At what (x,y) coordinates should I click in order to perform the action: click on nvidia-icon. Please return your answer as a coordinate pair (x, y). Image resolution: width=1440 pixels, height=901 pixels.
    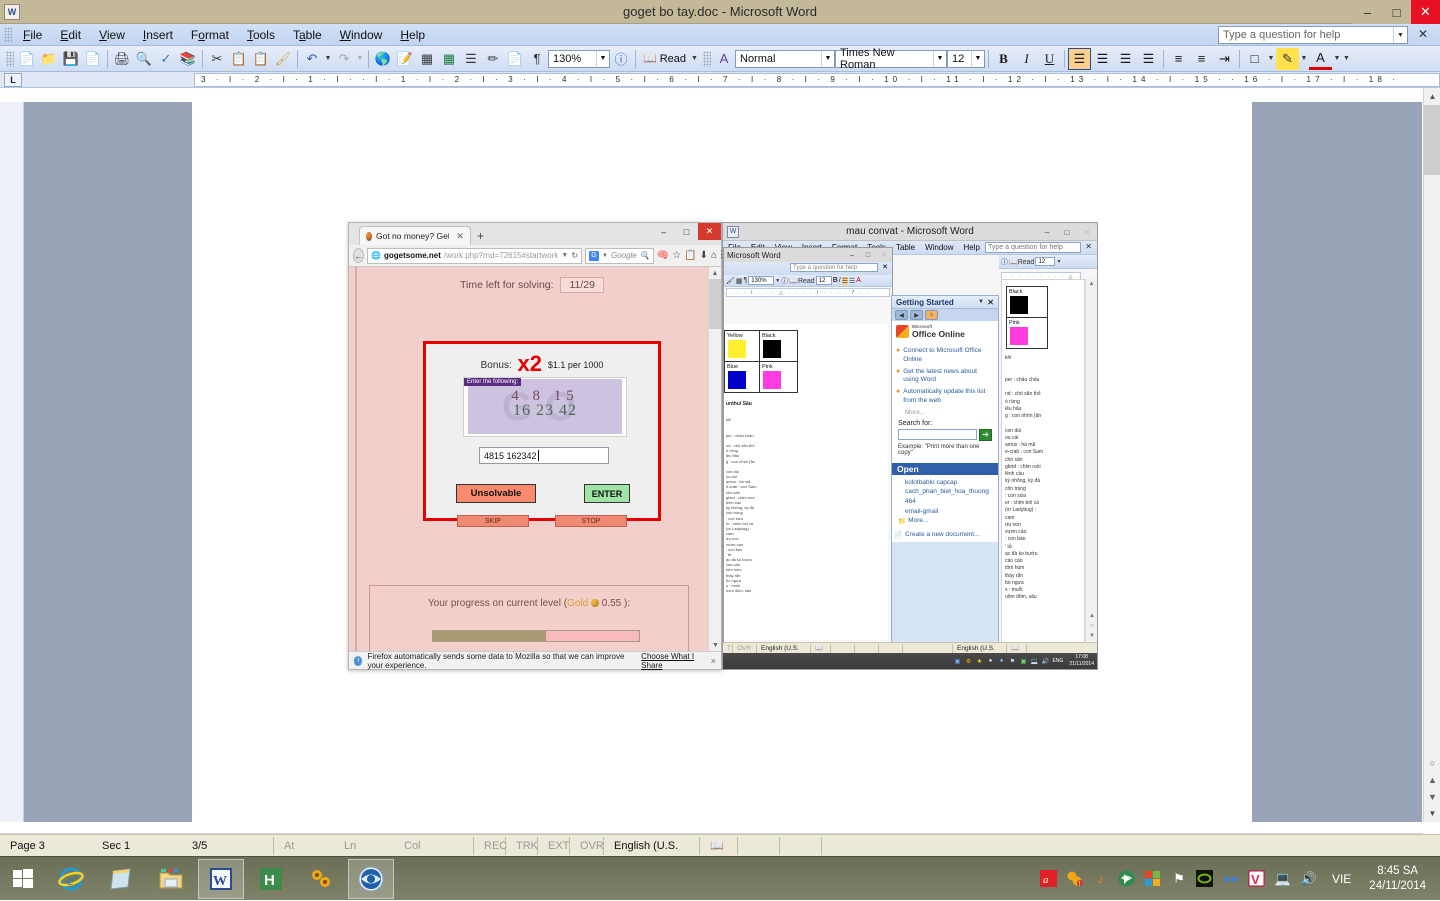
    Looking at the image, I should click on (1205, 879).